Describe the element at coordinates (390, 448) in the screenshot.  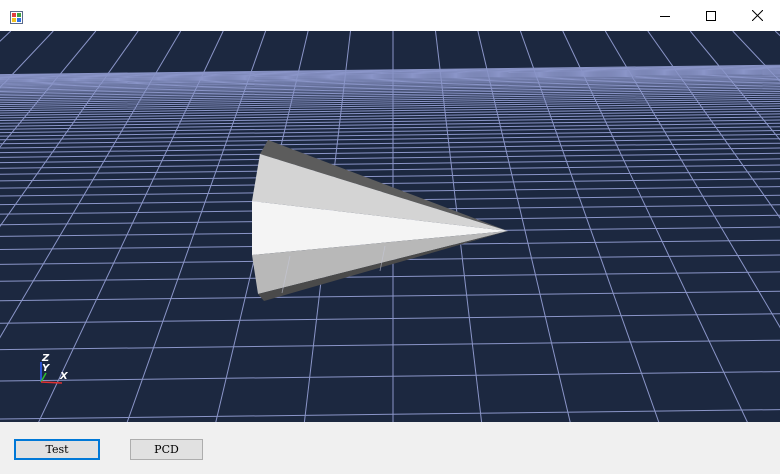
I see `button-panel: Test PCD` at that location.